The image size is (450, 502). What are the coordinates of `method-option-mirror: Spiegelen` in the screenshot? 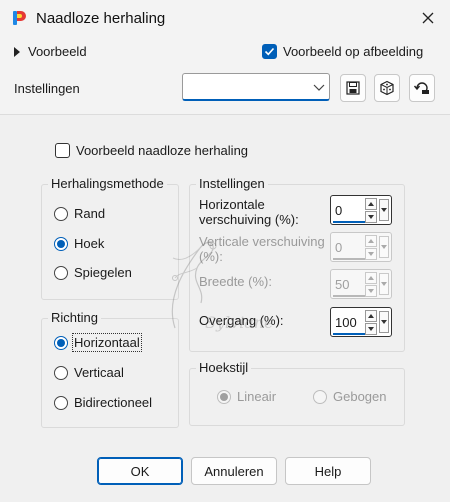 It's located at (93, 272).